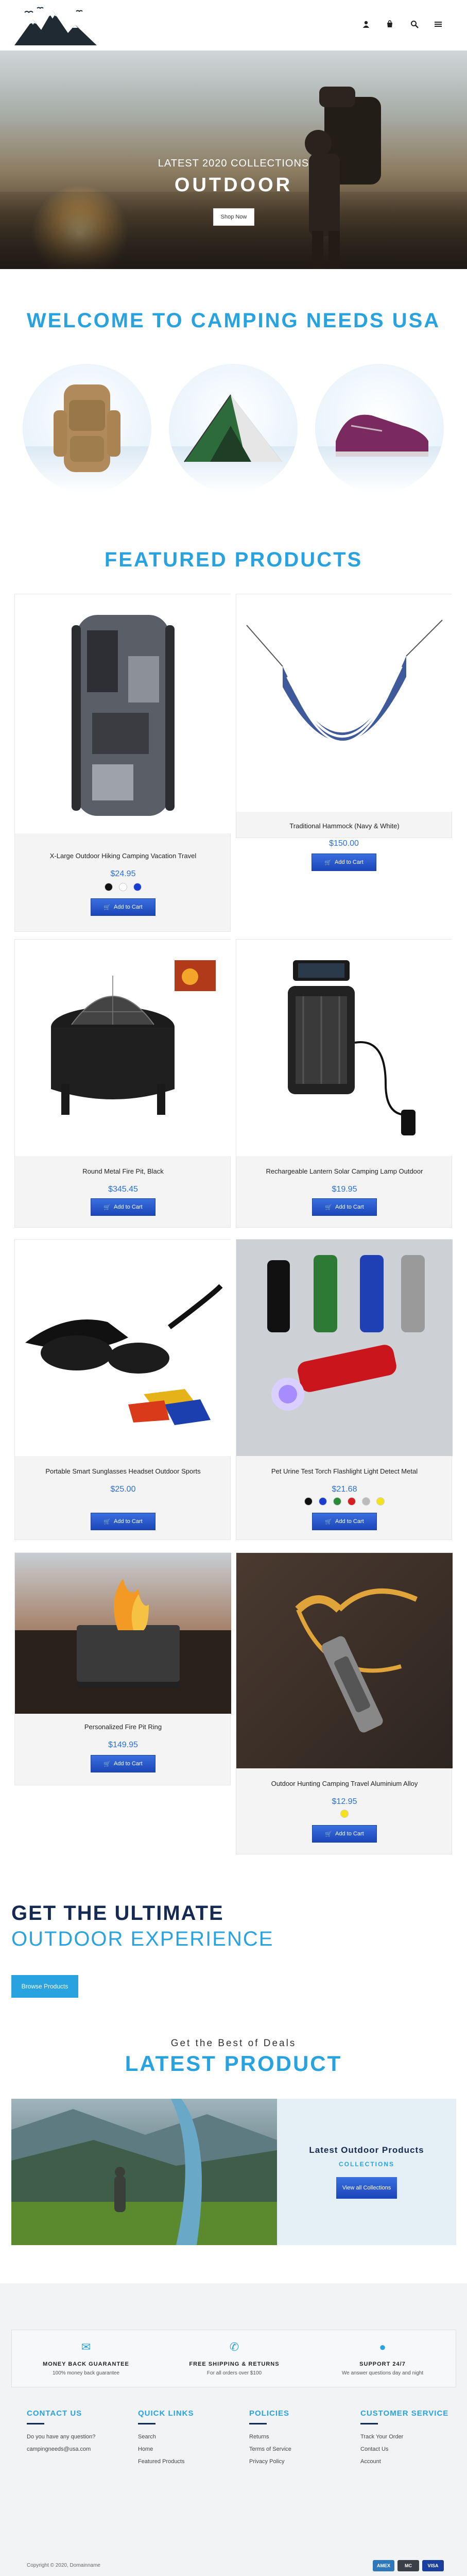 The width and height of the screenshot is (467, 2576). I want to click on shop-now-button: Shop Now, so click(234, 217).